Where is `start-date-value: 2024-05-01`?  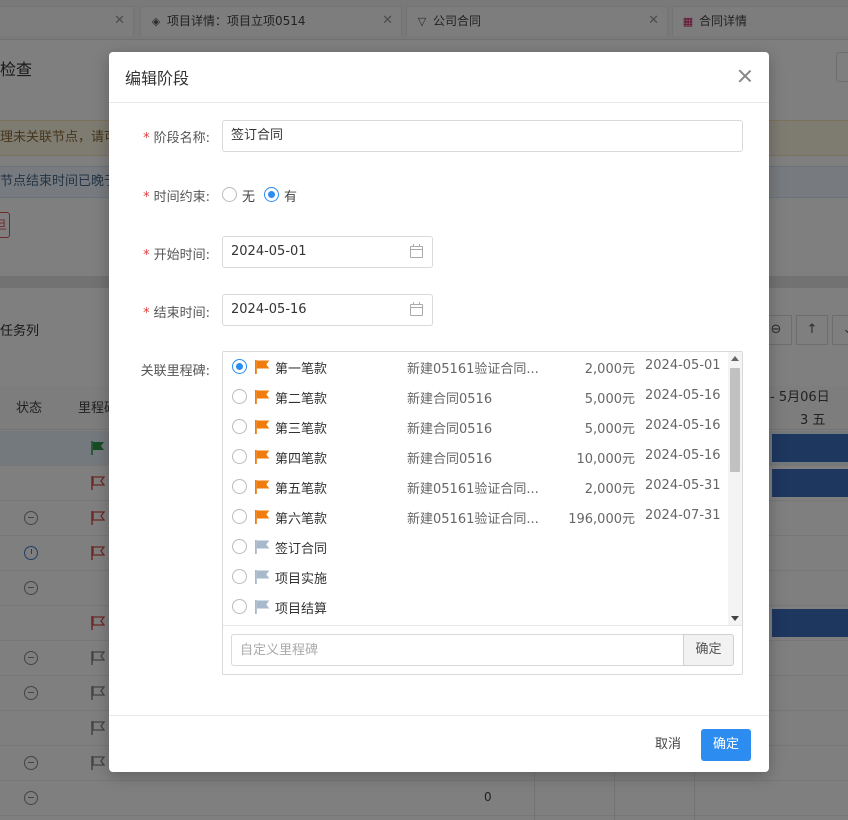
start-date-value: 2024-05-01 is located at coordinates (269, 251).